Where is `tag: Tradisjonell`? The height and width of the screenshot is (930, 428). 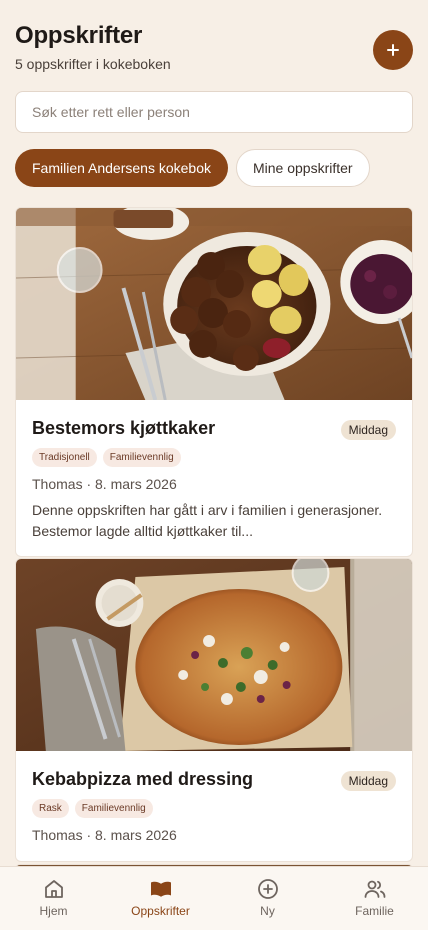
tag: Tradisjonell is located at coordinates (64, 457).